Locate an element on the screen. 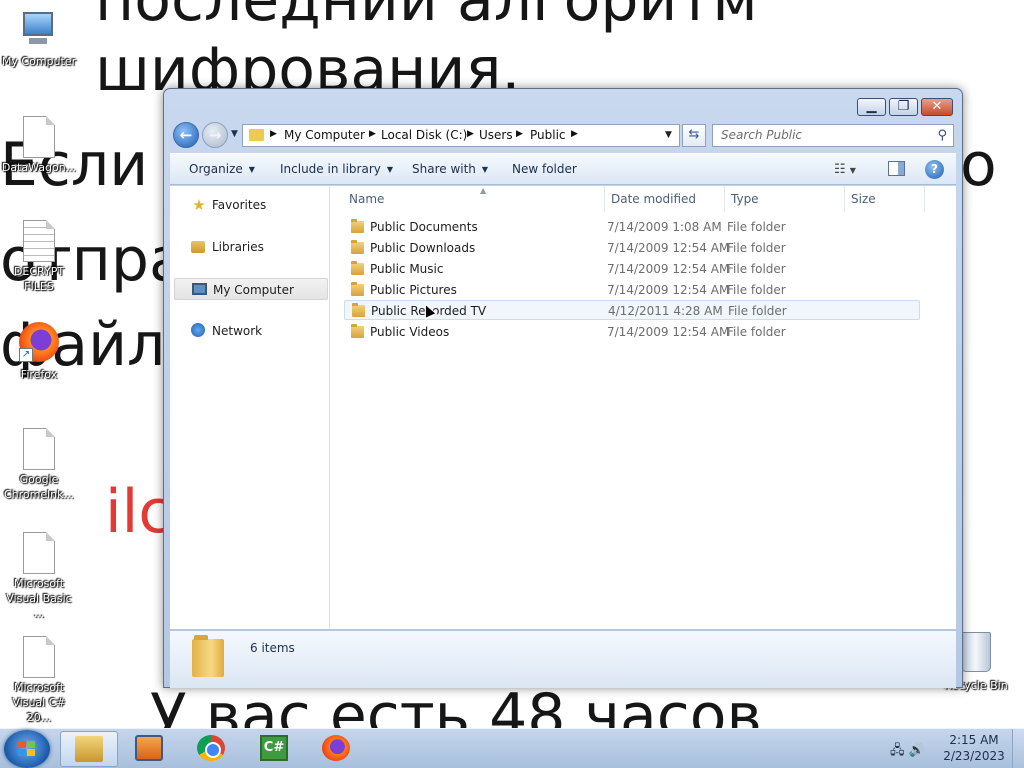 This screenshot has width=1024, height=768. desktop-icon-firefox: ↗ Firefox is located at coordinates (39, 352).